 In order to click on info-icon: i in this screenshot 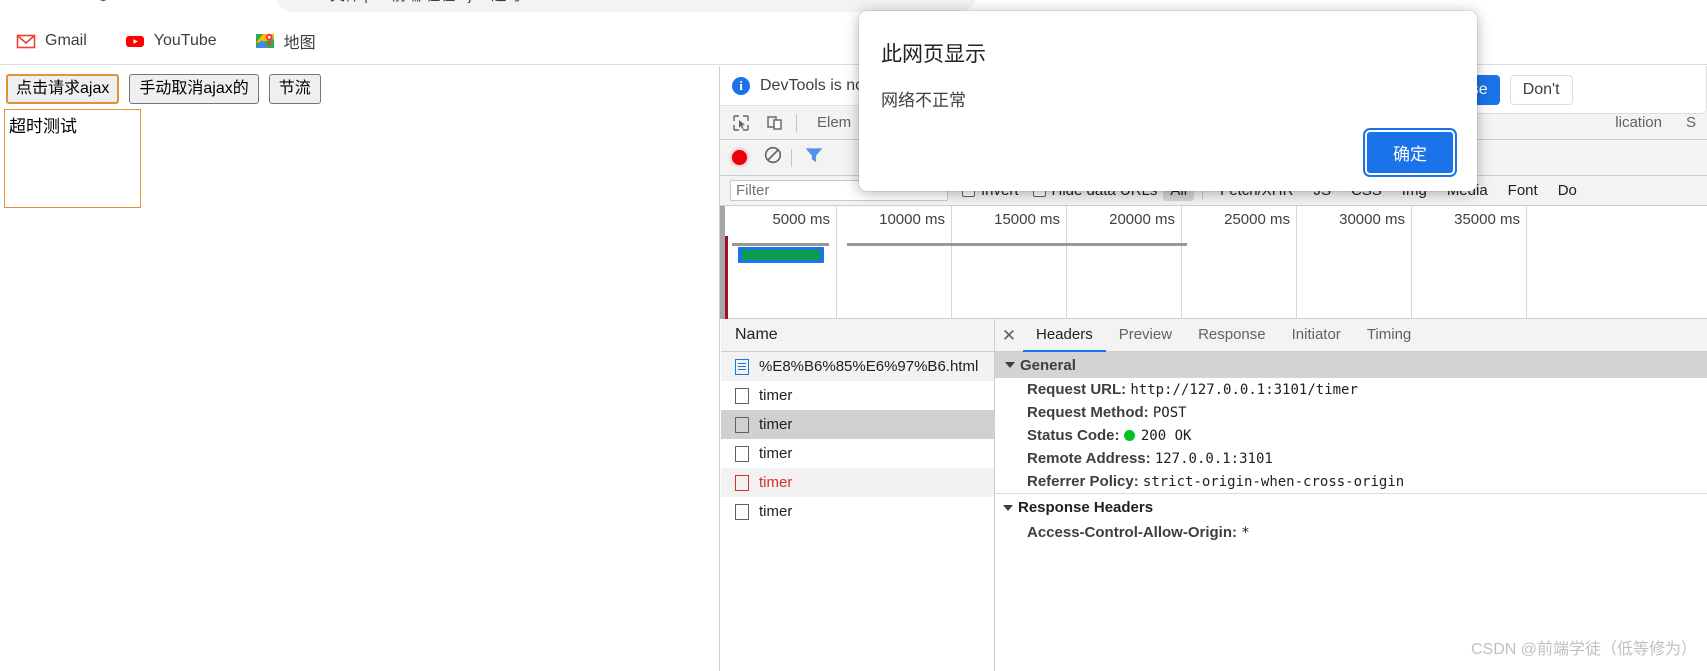, I will do `click(741, 85)`.